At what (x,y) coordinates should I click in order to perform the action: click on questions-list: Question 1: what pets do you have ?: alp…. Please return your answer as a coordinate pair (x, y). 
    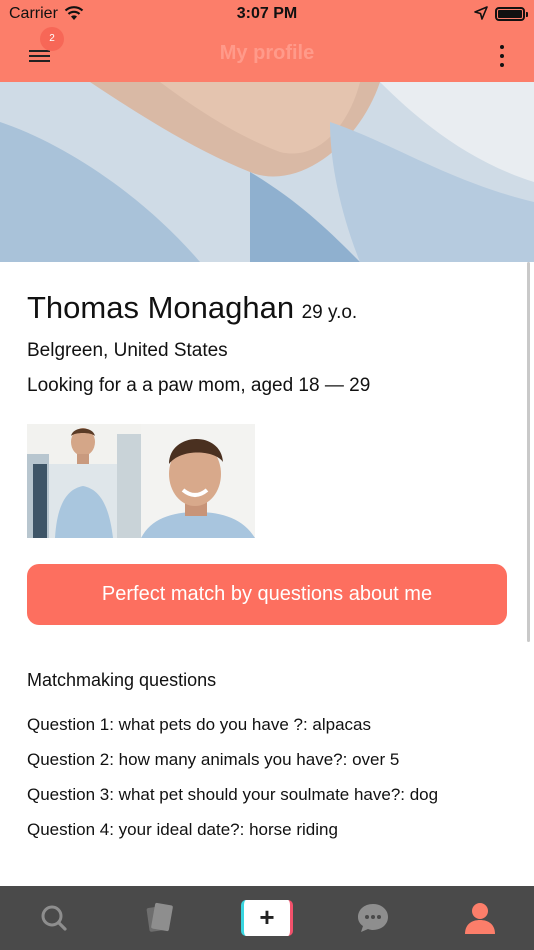
    Looking at the image, I should click on (232, 785).